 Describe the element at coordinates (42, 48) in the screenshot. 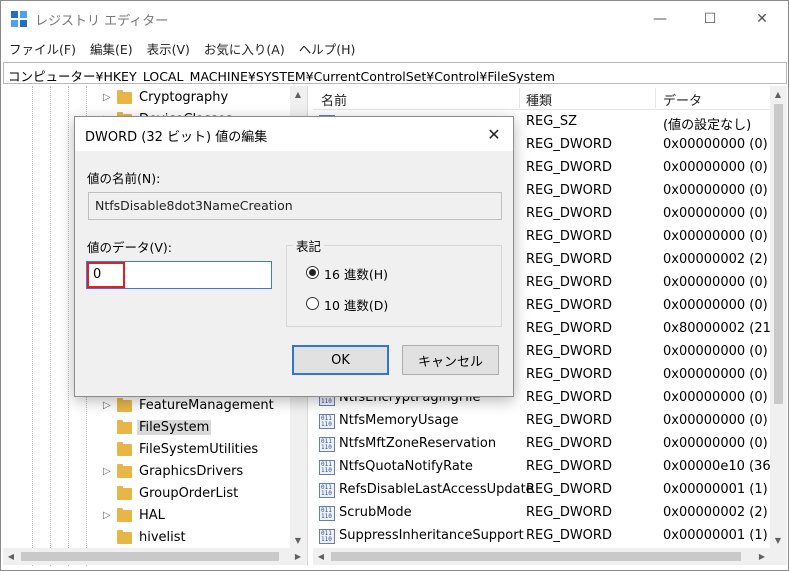

I see `menu-file: ファイル(F)` at that location.